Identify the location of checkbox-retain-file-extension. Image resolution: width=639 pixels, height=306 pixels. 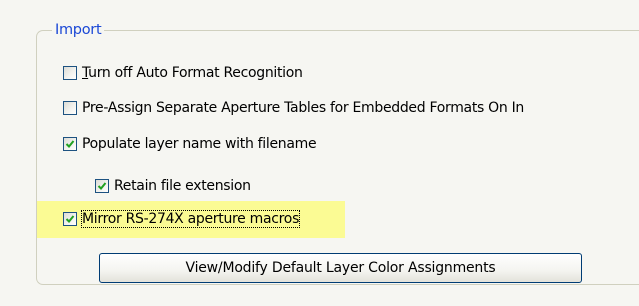
(102, 186).